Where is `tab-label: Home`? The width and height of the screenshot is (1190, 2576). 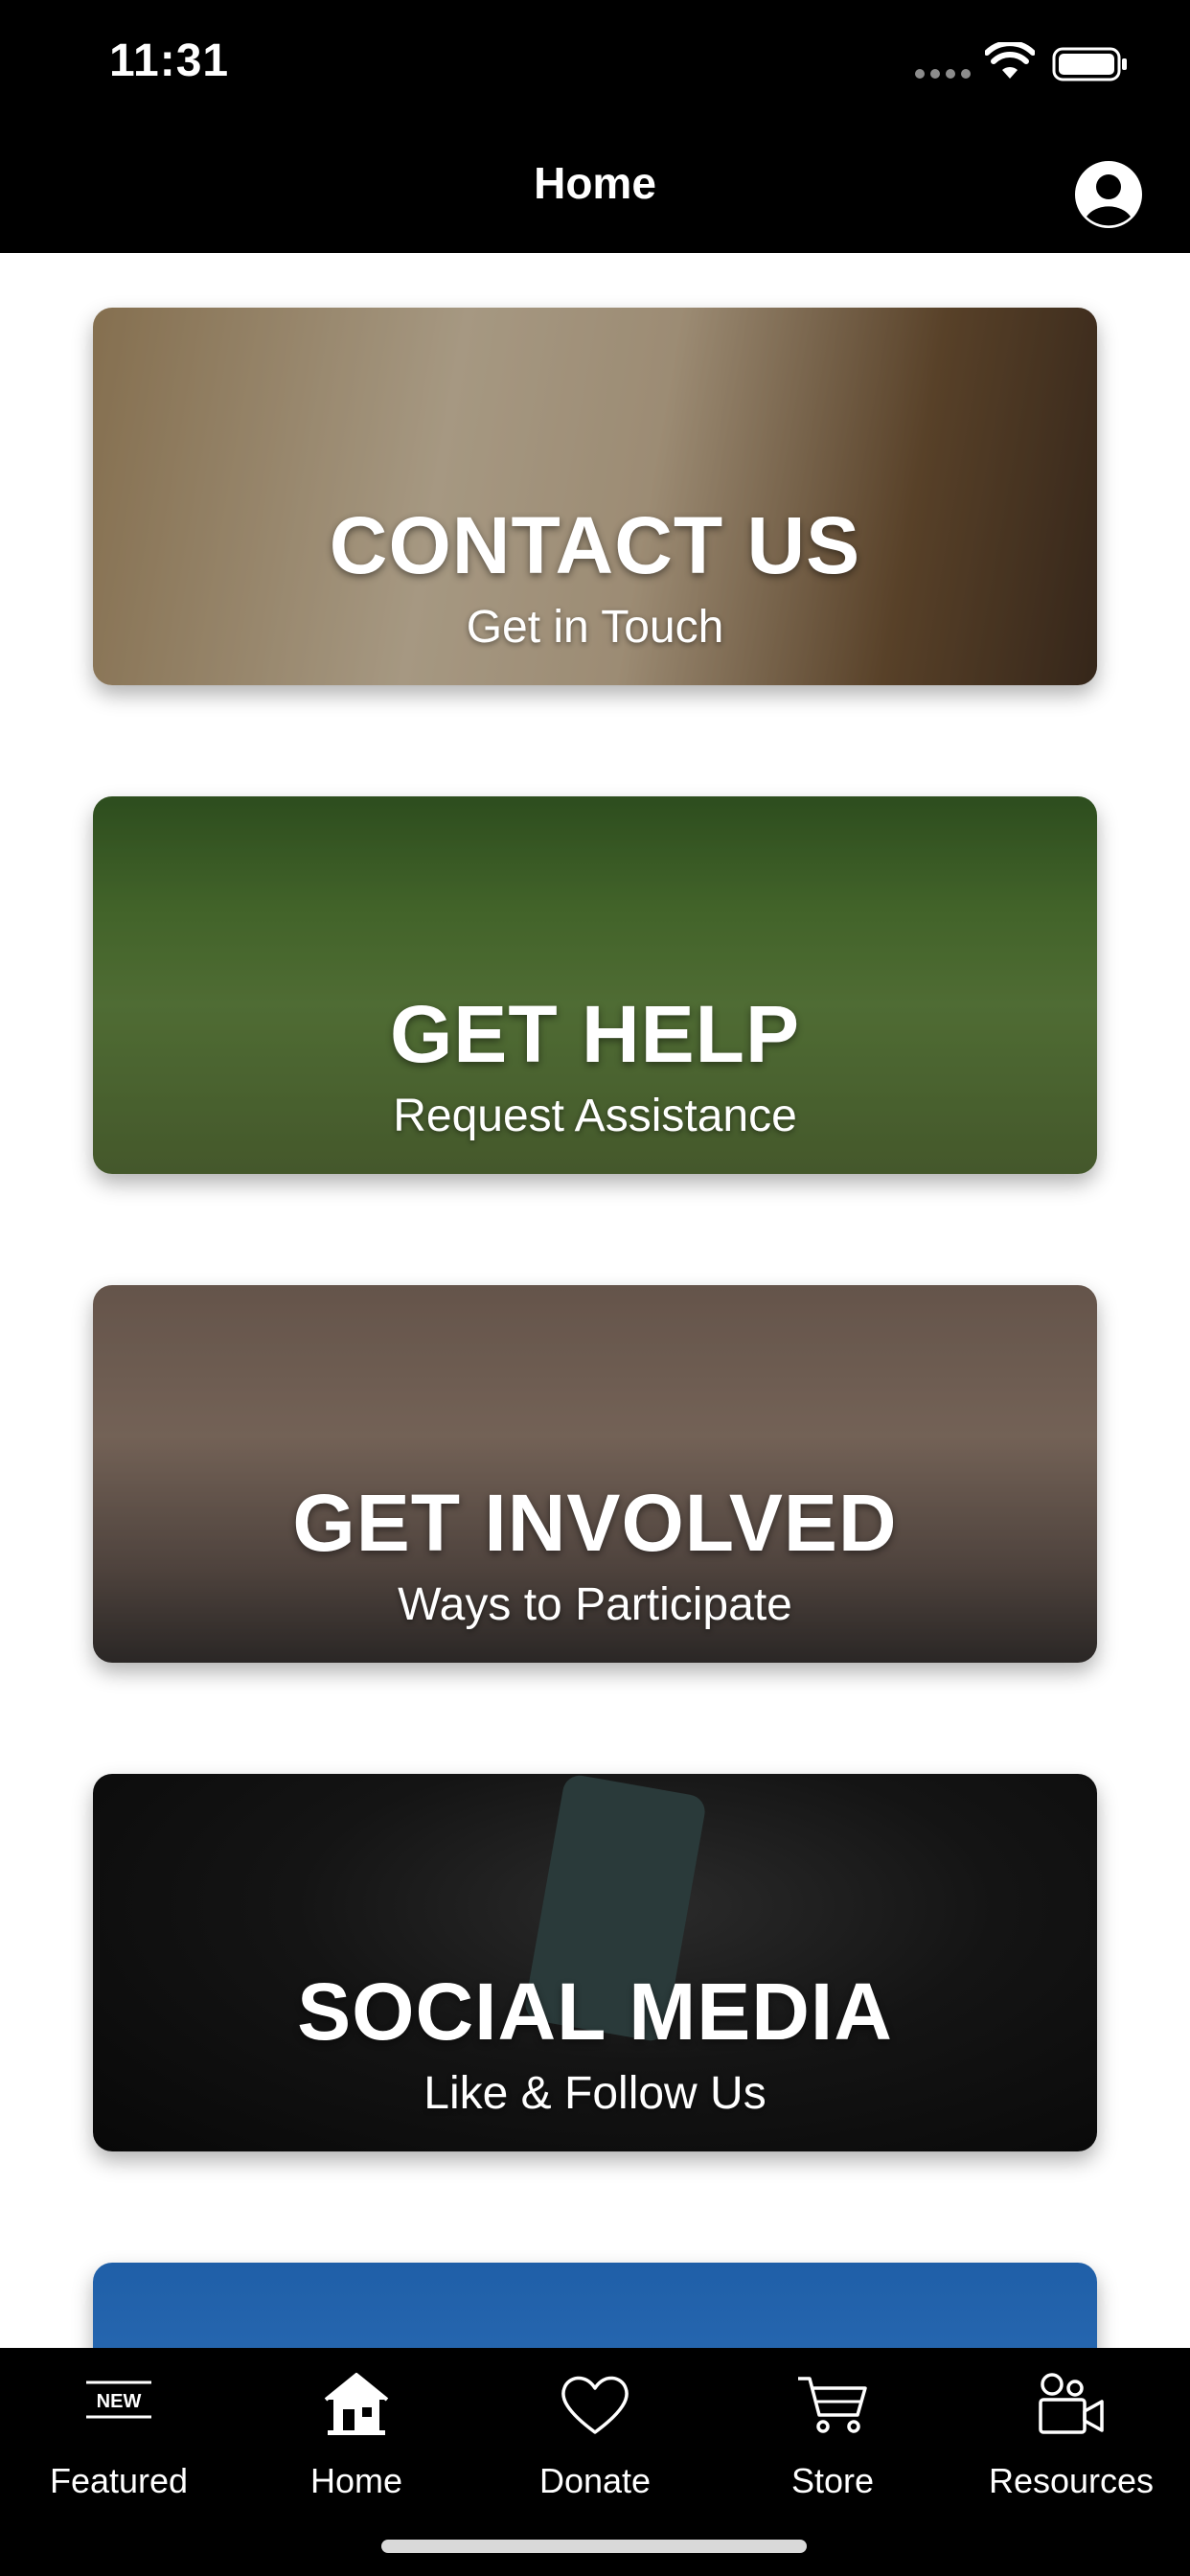 tab-label: Home is located at coordinates (356, 2480).